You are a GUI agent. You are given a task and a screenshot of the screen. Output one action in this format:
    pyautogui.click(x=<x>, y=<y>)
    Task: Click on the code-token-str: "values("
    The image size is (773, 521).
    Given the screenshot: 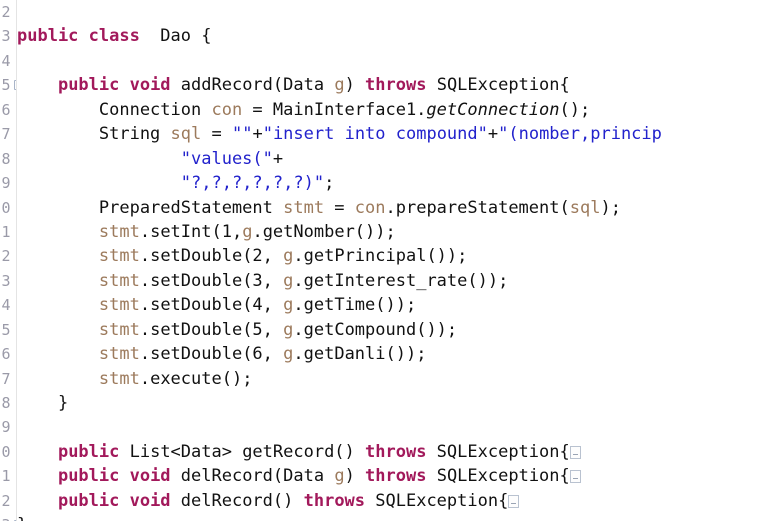 What is the action you would take?
    pyautogui.click(x=226, y=158)
    